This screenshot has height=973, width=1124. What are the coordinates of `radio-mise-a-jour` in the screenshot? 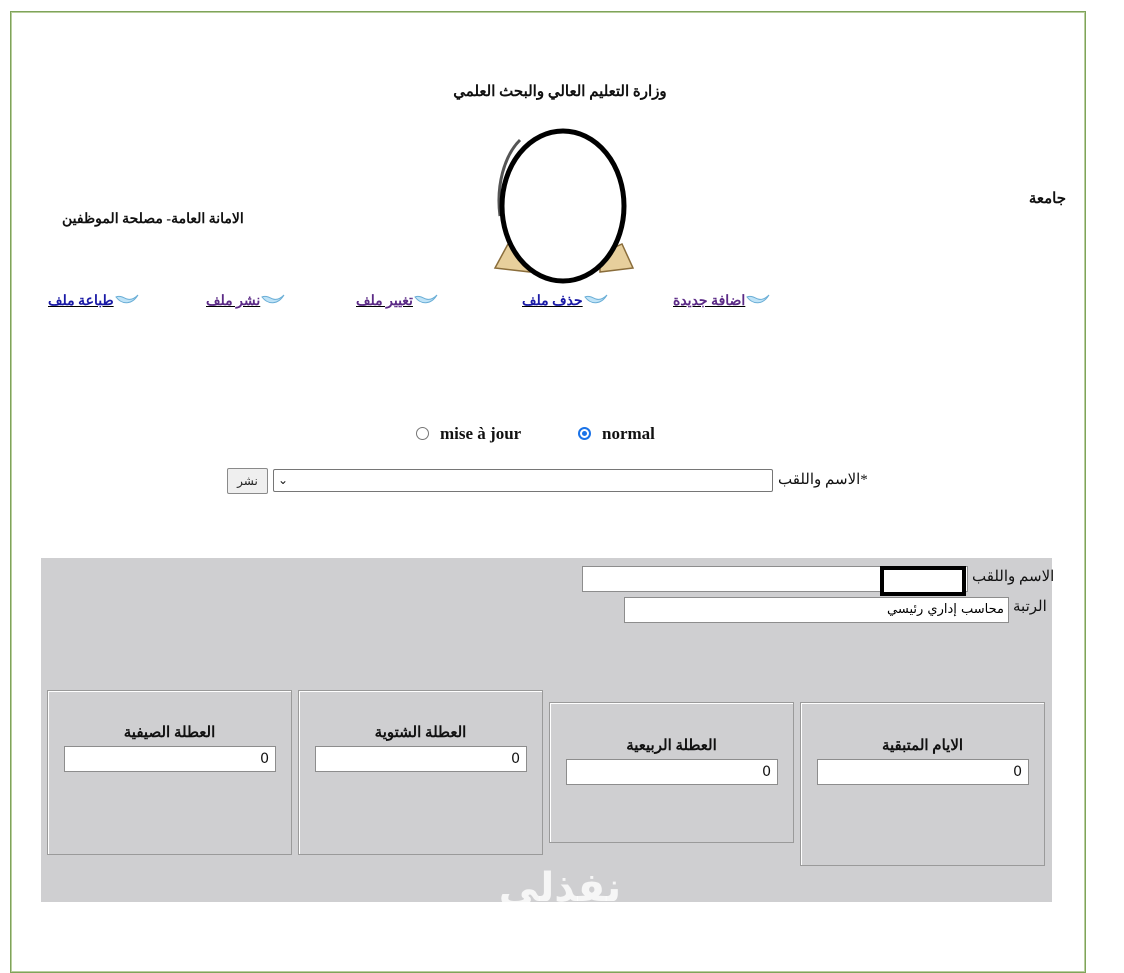 It's located at (422, 433).